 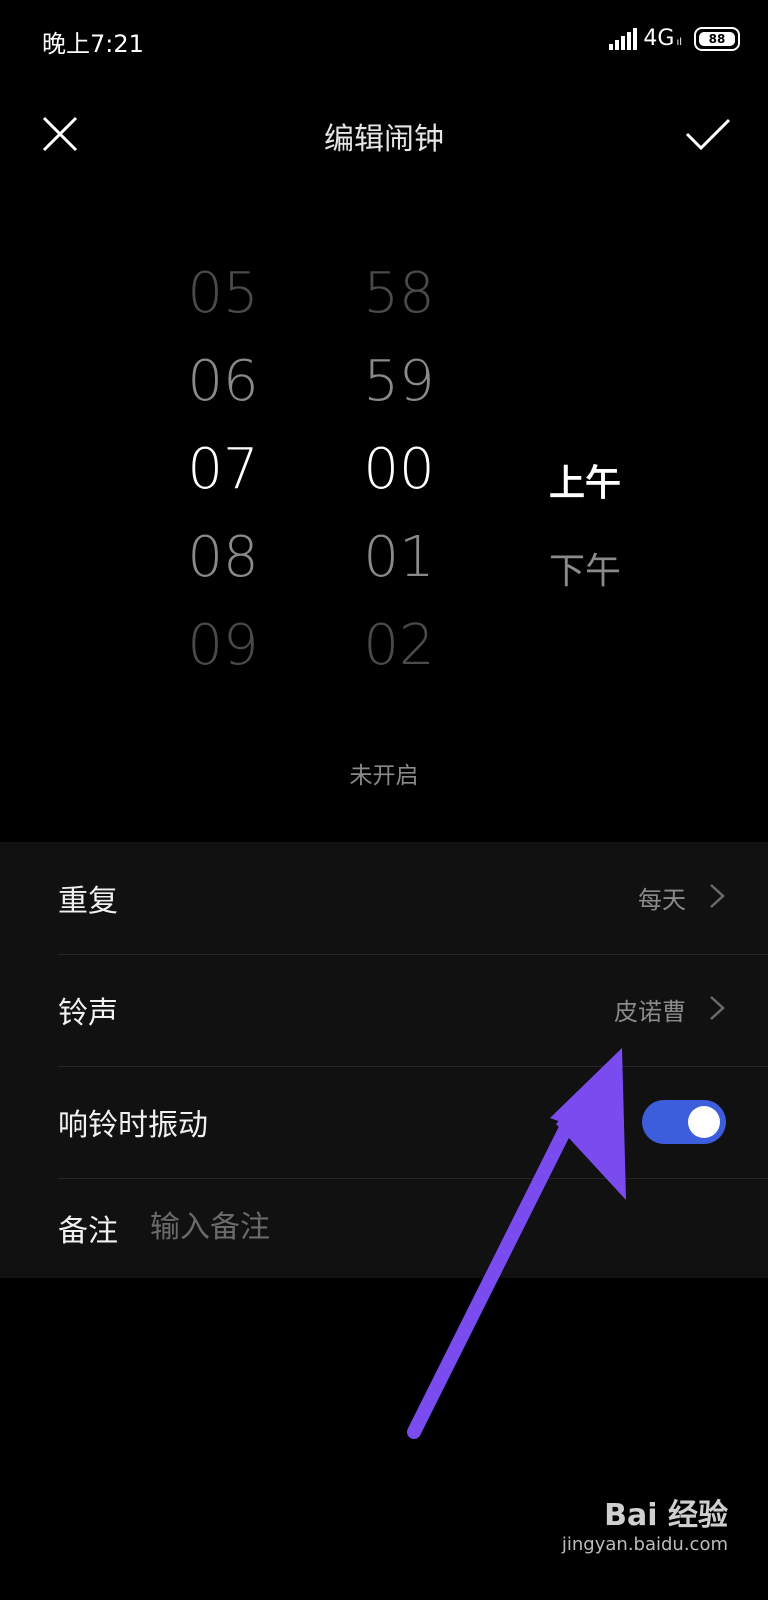 I want to click on repeat-value: 每天, so click(x=662, y=900).